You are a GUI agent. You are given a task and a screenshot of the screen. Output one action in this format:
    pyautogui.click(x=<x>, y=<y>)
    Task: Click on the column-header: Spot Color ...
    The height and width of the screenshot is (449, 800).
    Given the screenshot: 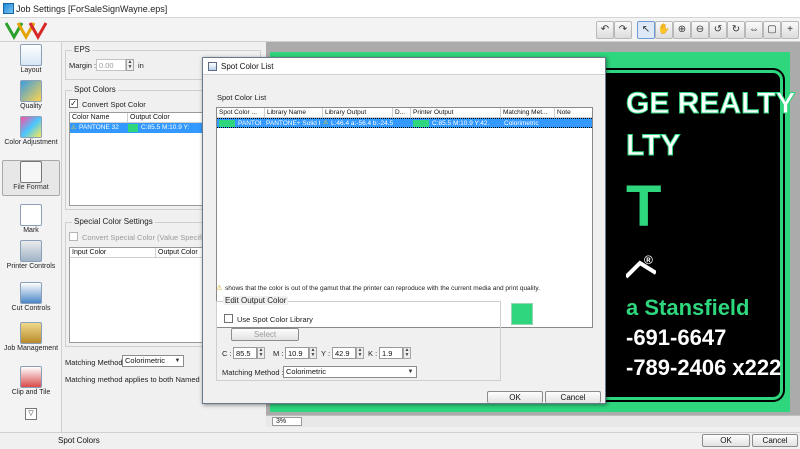 What is the action you would take?
    pyautogui.click(x=241, y=113)
    